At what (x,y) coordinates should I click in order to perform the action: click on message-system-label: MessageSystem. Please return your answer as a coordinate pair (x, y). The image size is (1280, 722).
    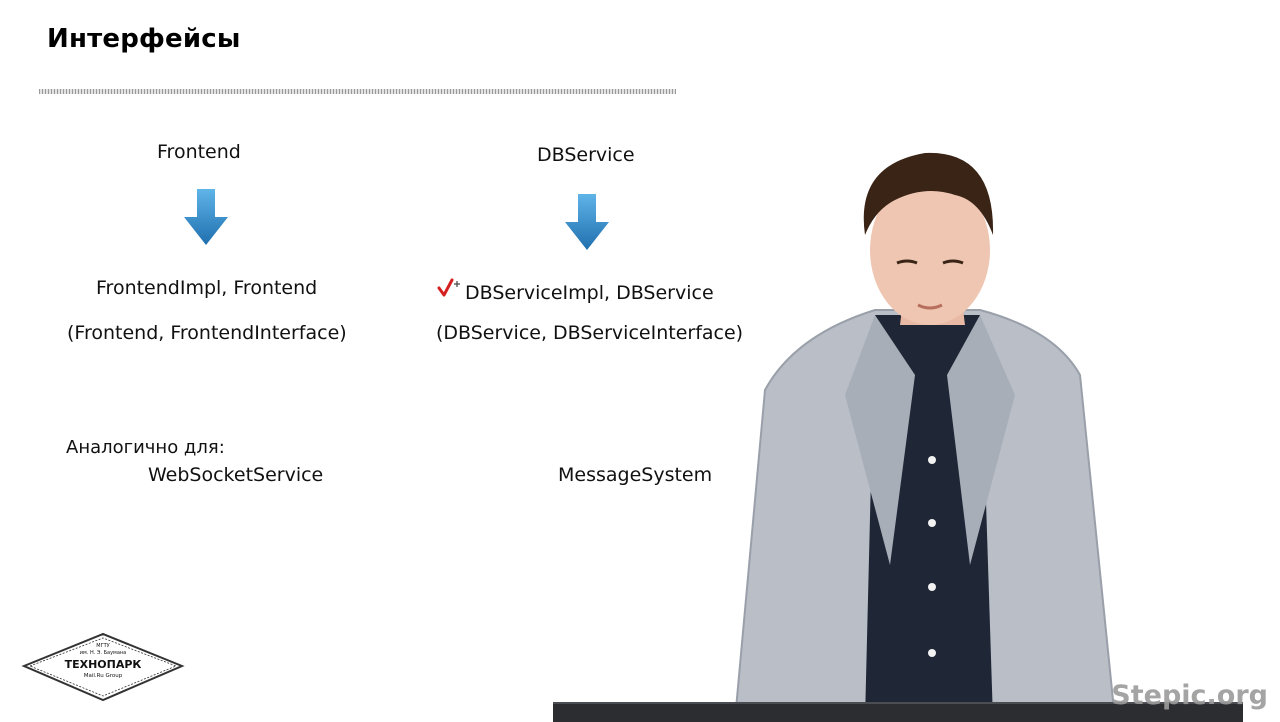
    Looking at the image, I should click on (635, 475).